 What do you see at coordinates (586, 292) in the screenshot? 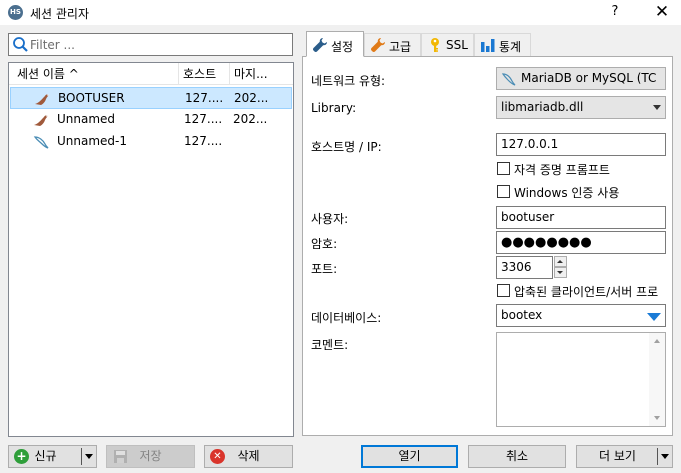
I see `compressed-protocol-label: 압축된 클라이언트/서버 프로` at bounding box center [586, 292].